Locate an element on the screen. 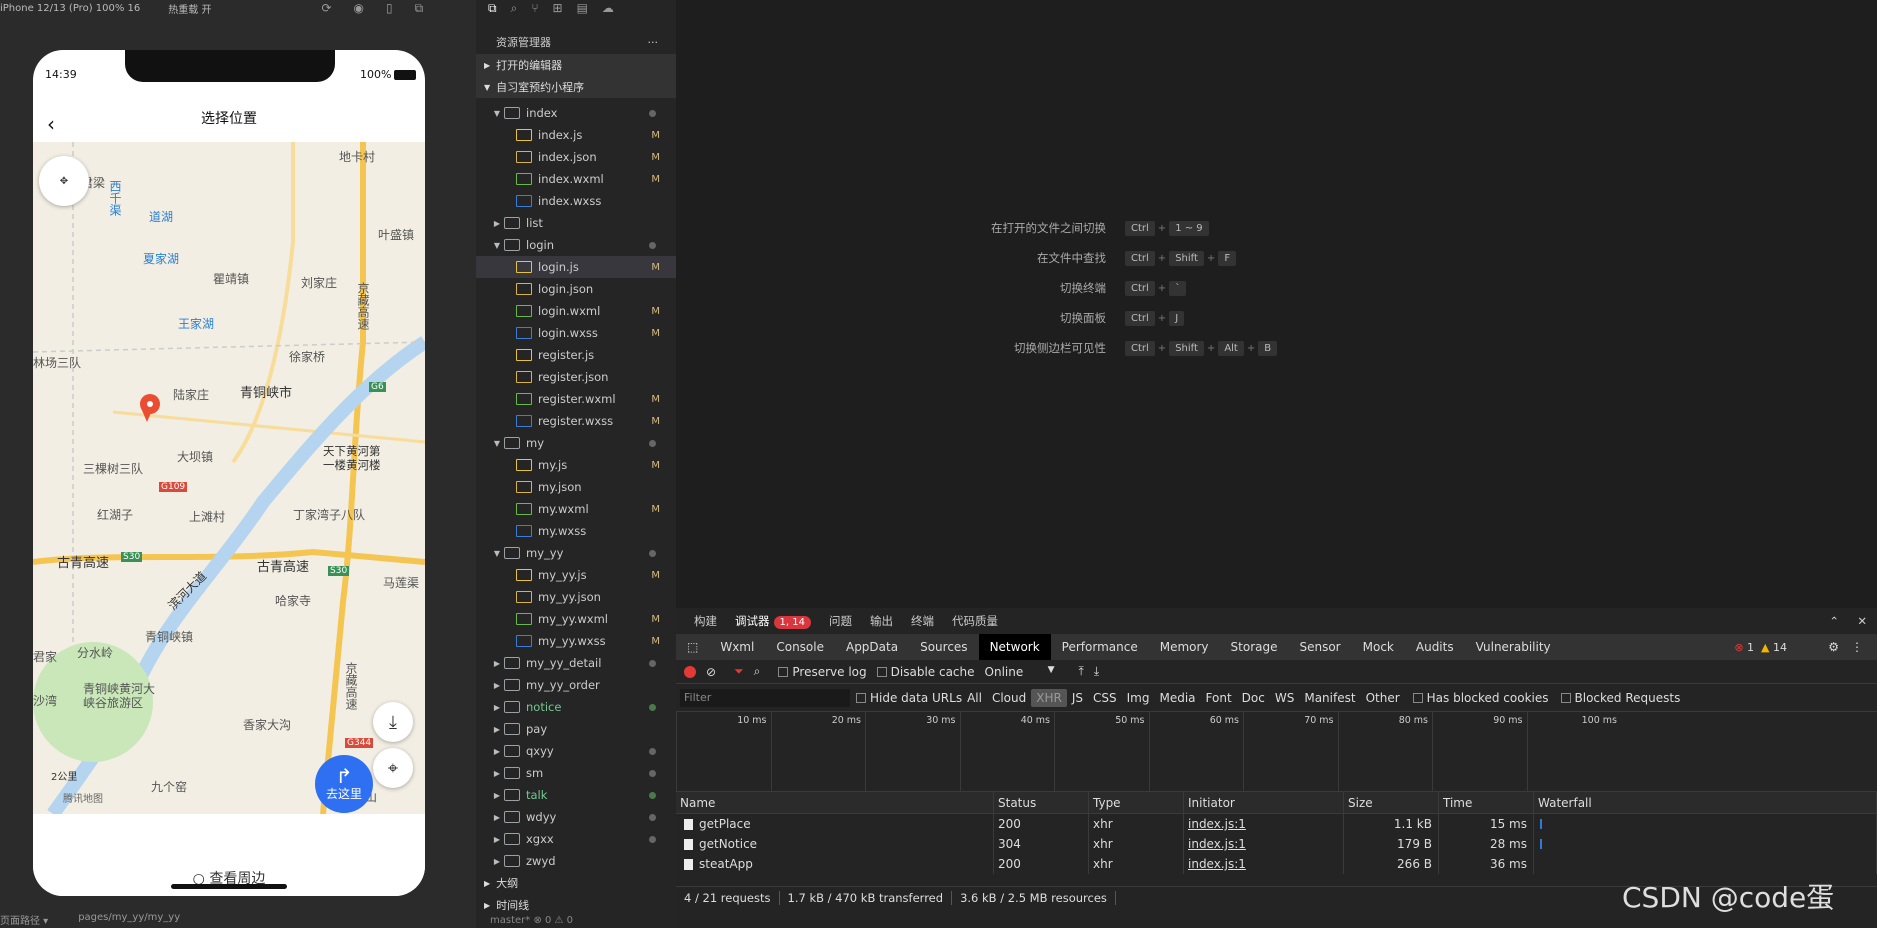  tab-debugger: 调试器 1, 14 is located at coordinates (773, 621).